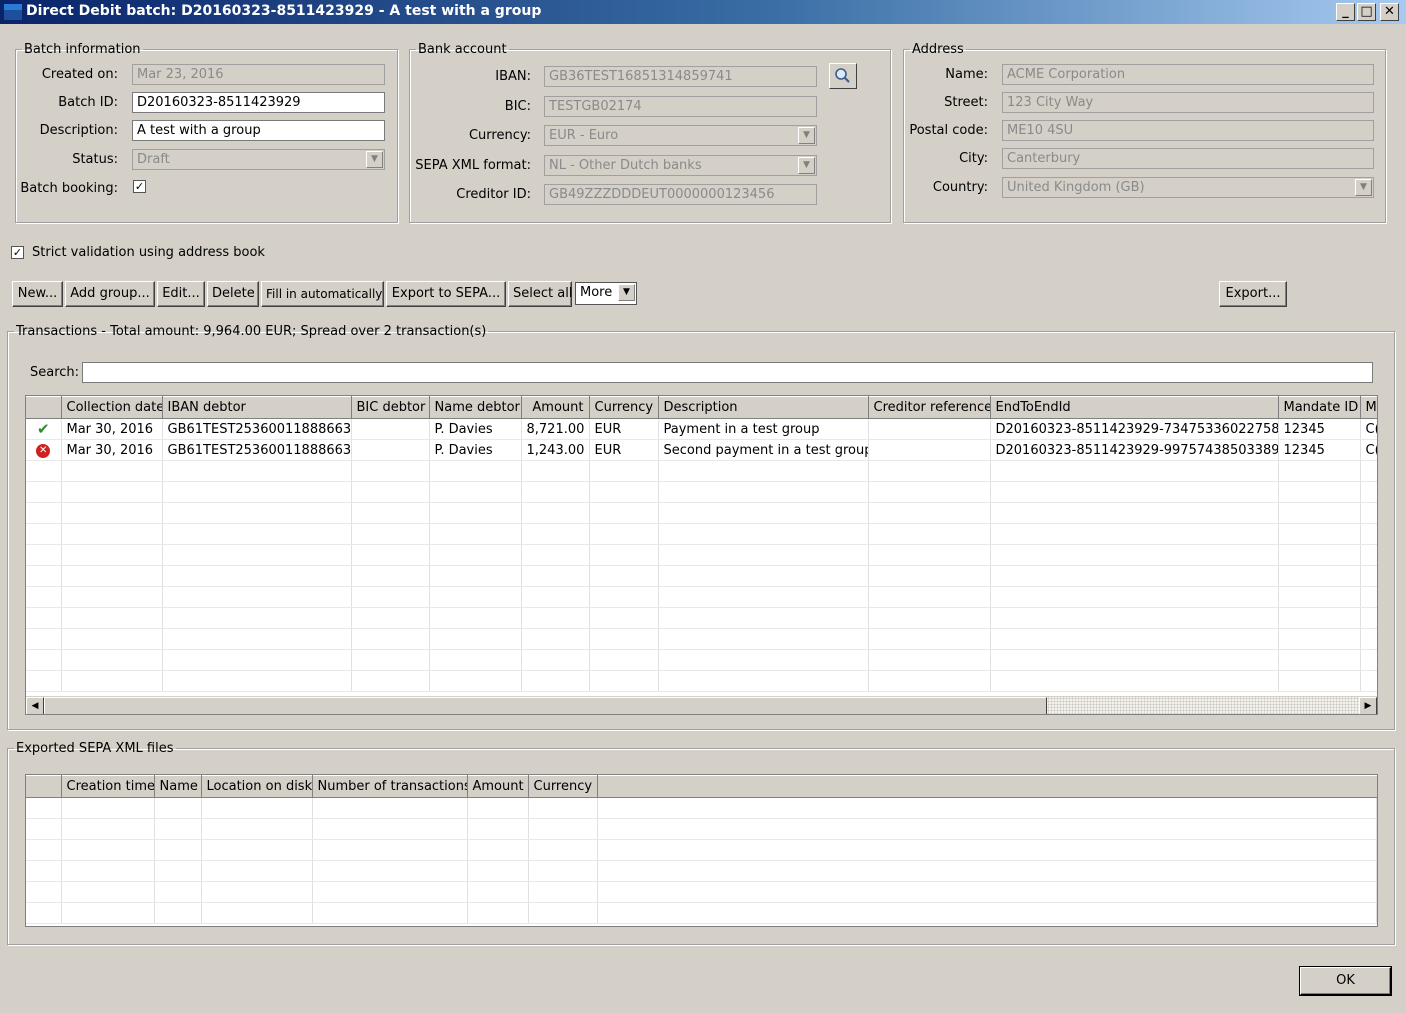 The width and height of the screenshot is (1406, 1013). What do you see at coordinates (1319, 407) in the screenshot?
I see `column-header: Mandate ID` at bounding box center [1319, 407].